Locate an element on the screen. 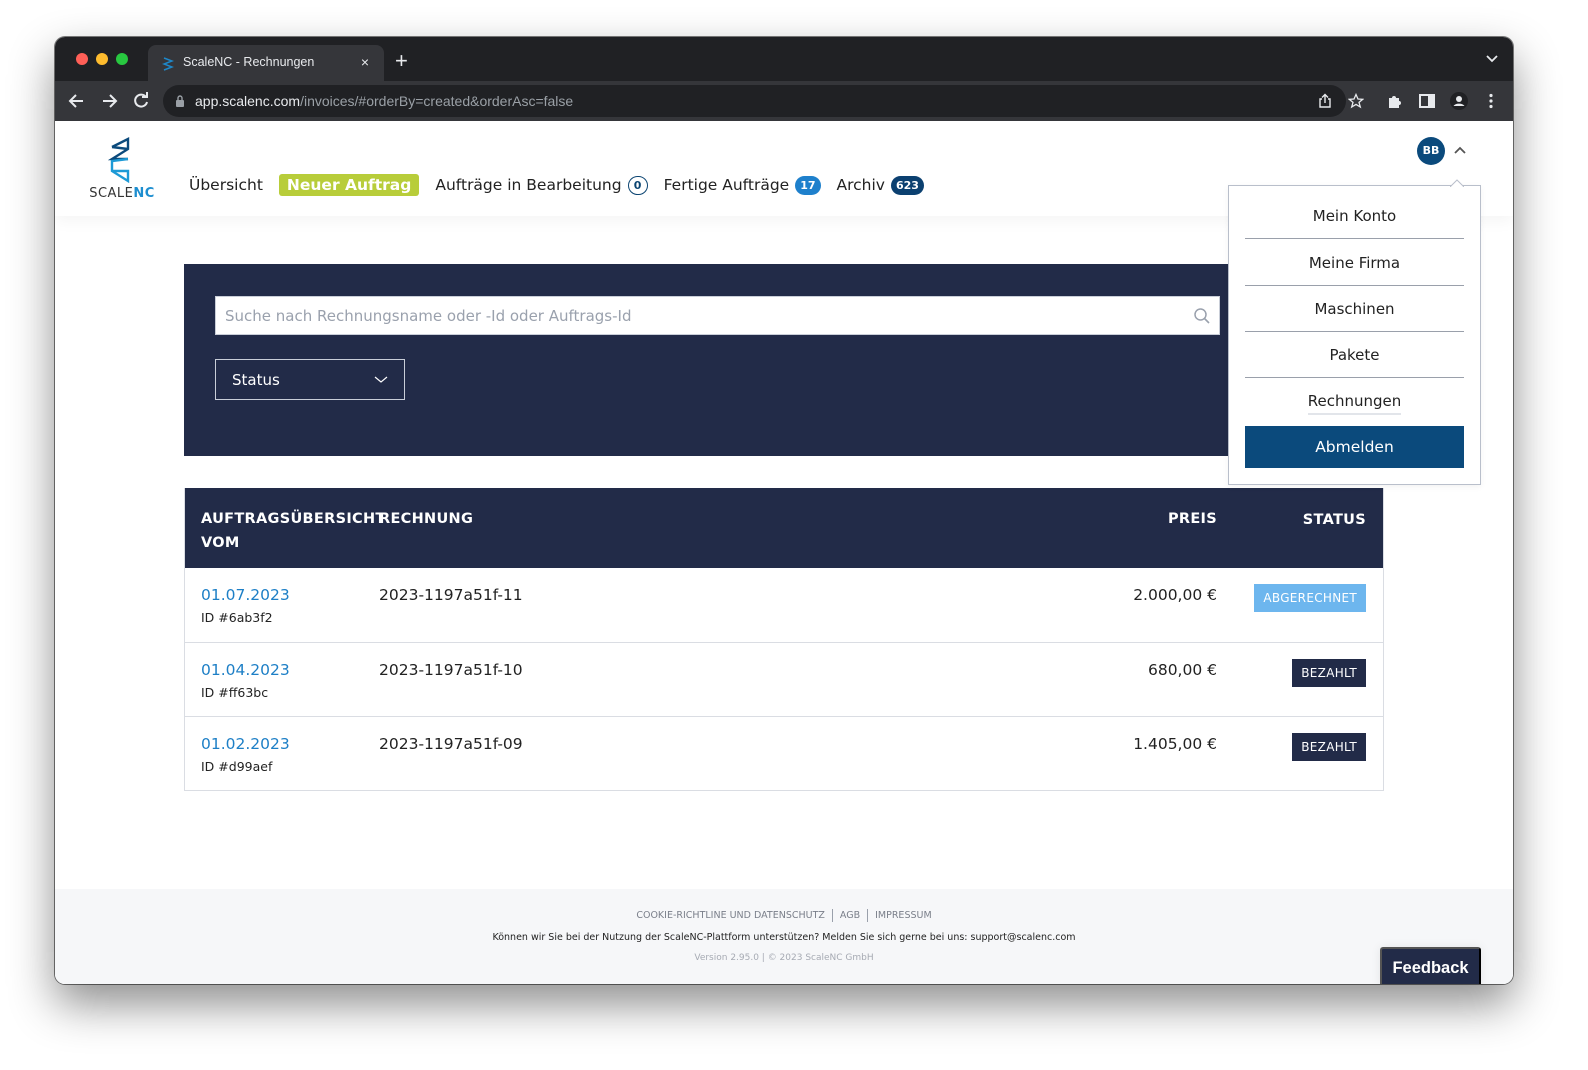 This screenshot has width=1588, height=1070. column-header-price: PREIS is located at coordinates (1192, 519).